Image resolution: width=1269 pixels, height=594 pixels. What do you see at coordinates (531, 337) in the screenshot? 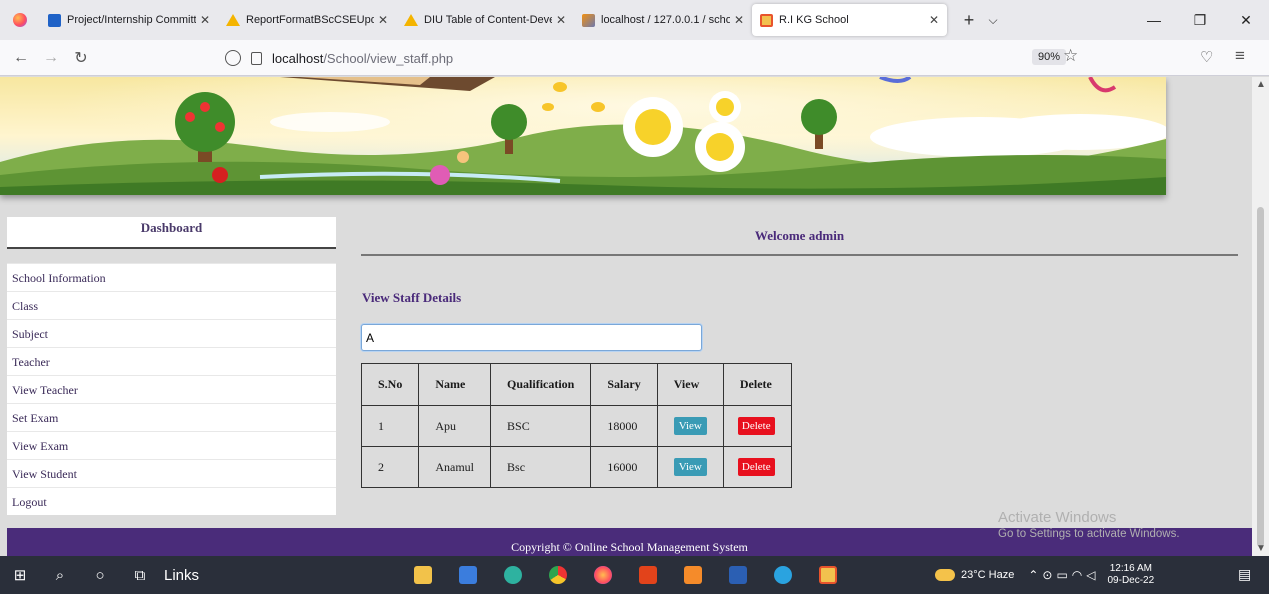
I see `staff-search-input` at bounding box center [531, 337].